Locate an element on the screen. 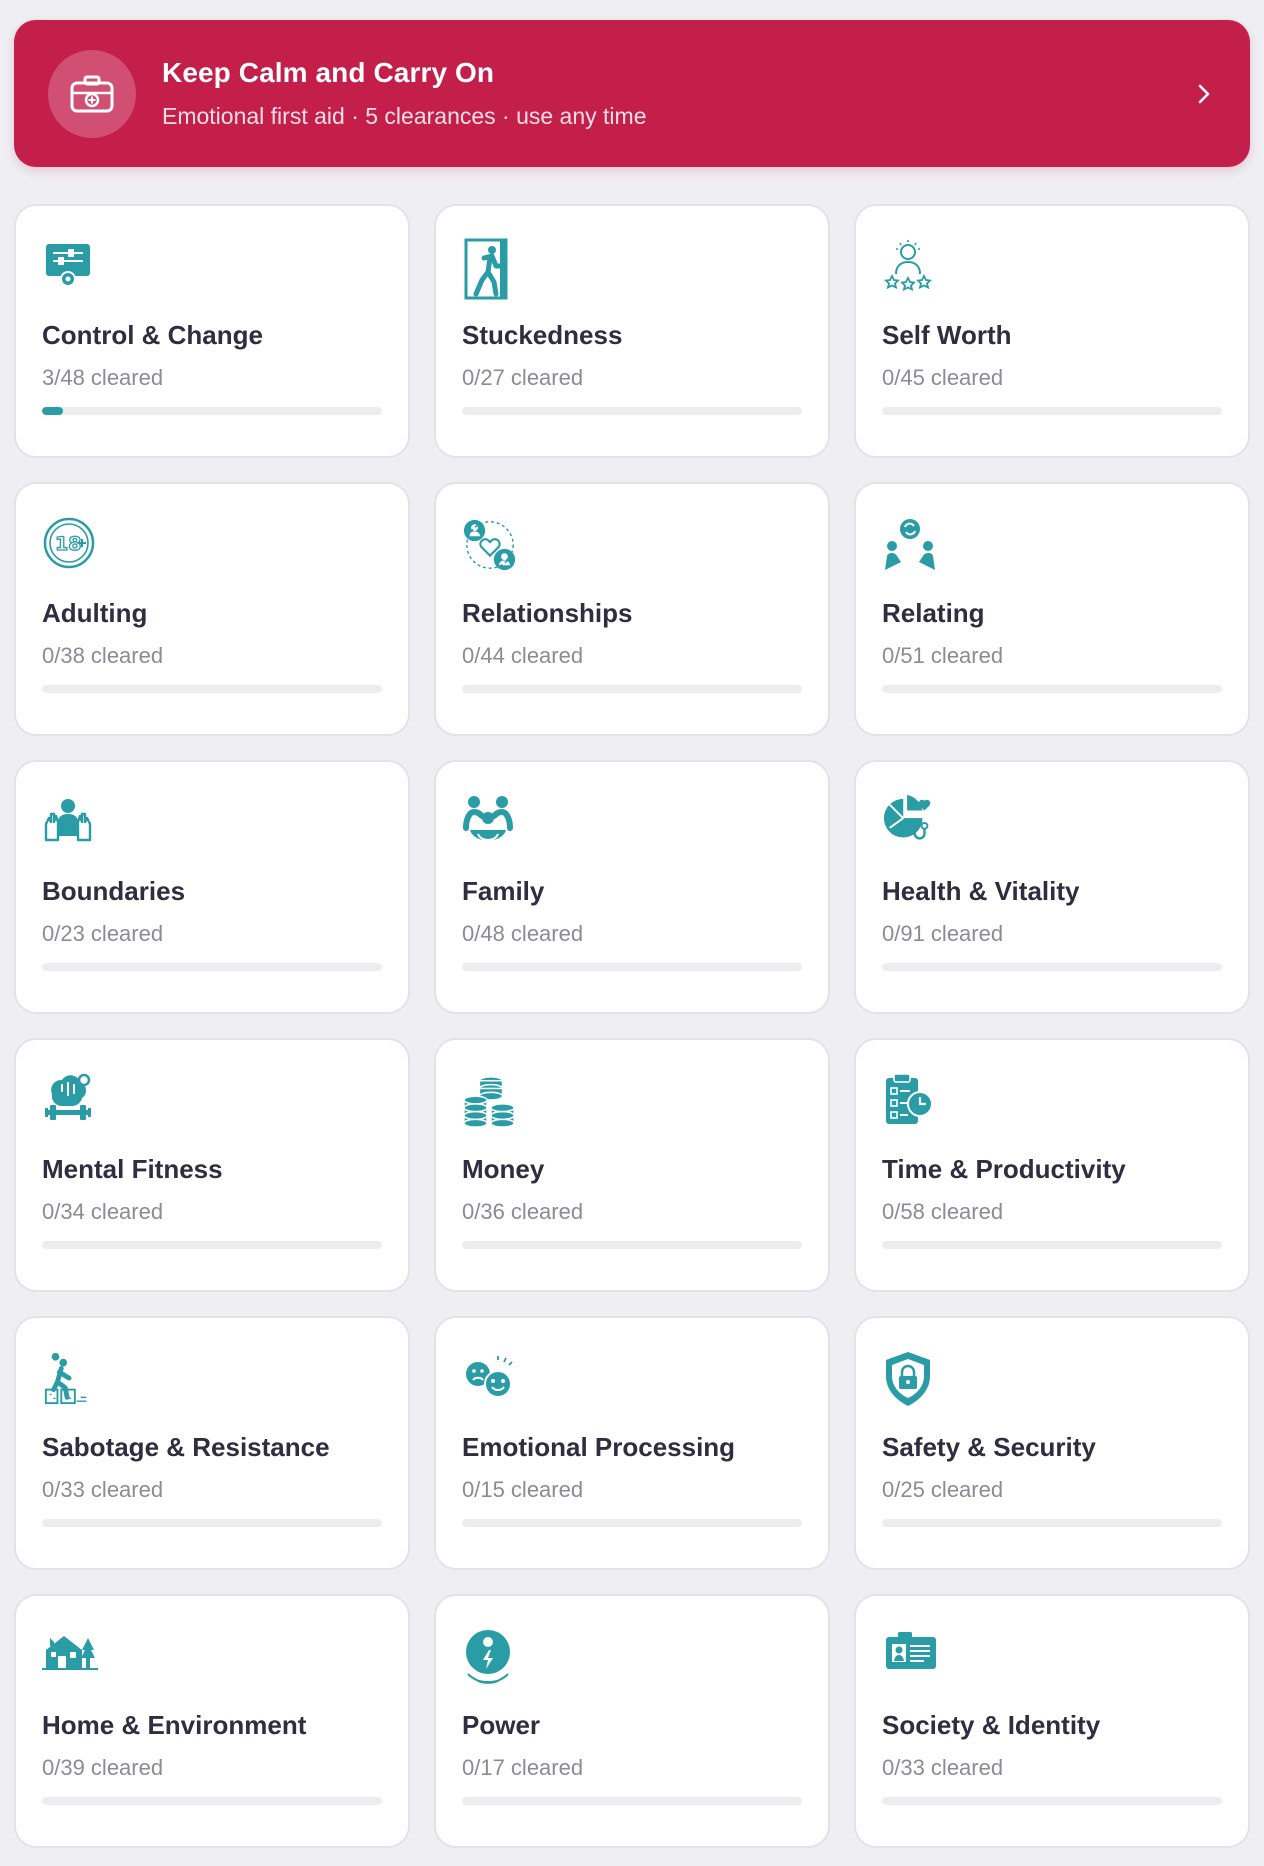 Image resolution: width=1264 pixels, height=1866 pixels. checklist-clock-icon is located at coordinates (910, 1100).